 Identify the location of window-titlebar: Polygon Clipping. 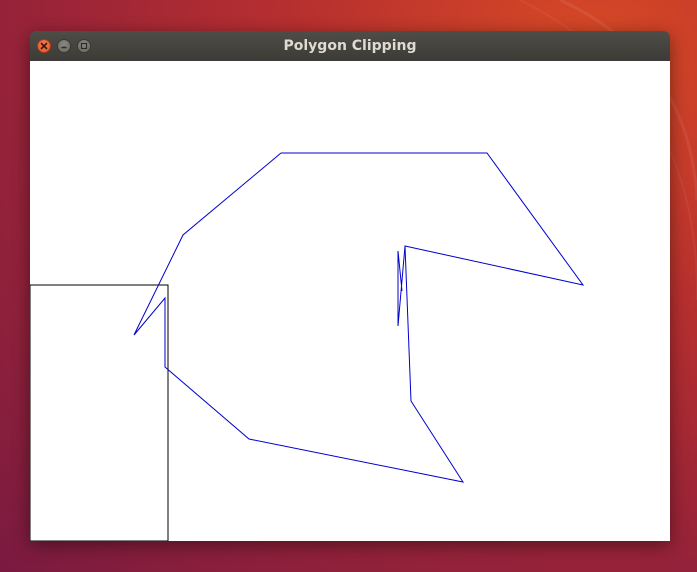
(350, 46).